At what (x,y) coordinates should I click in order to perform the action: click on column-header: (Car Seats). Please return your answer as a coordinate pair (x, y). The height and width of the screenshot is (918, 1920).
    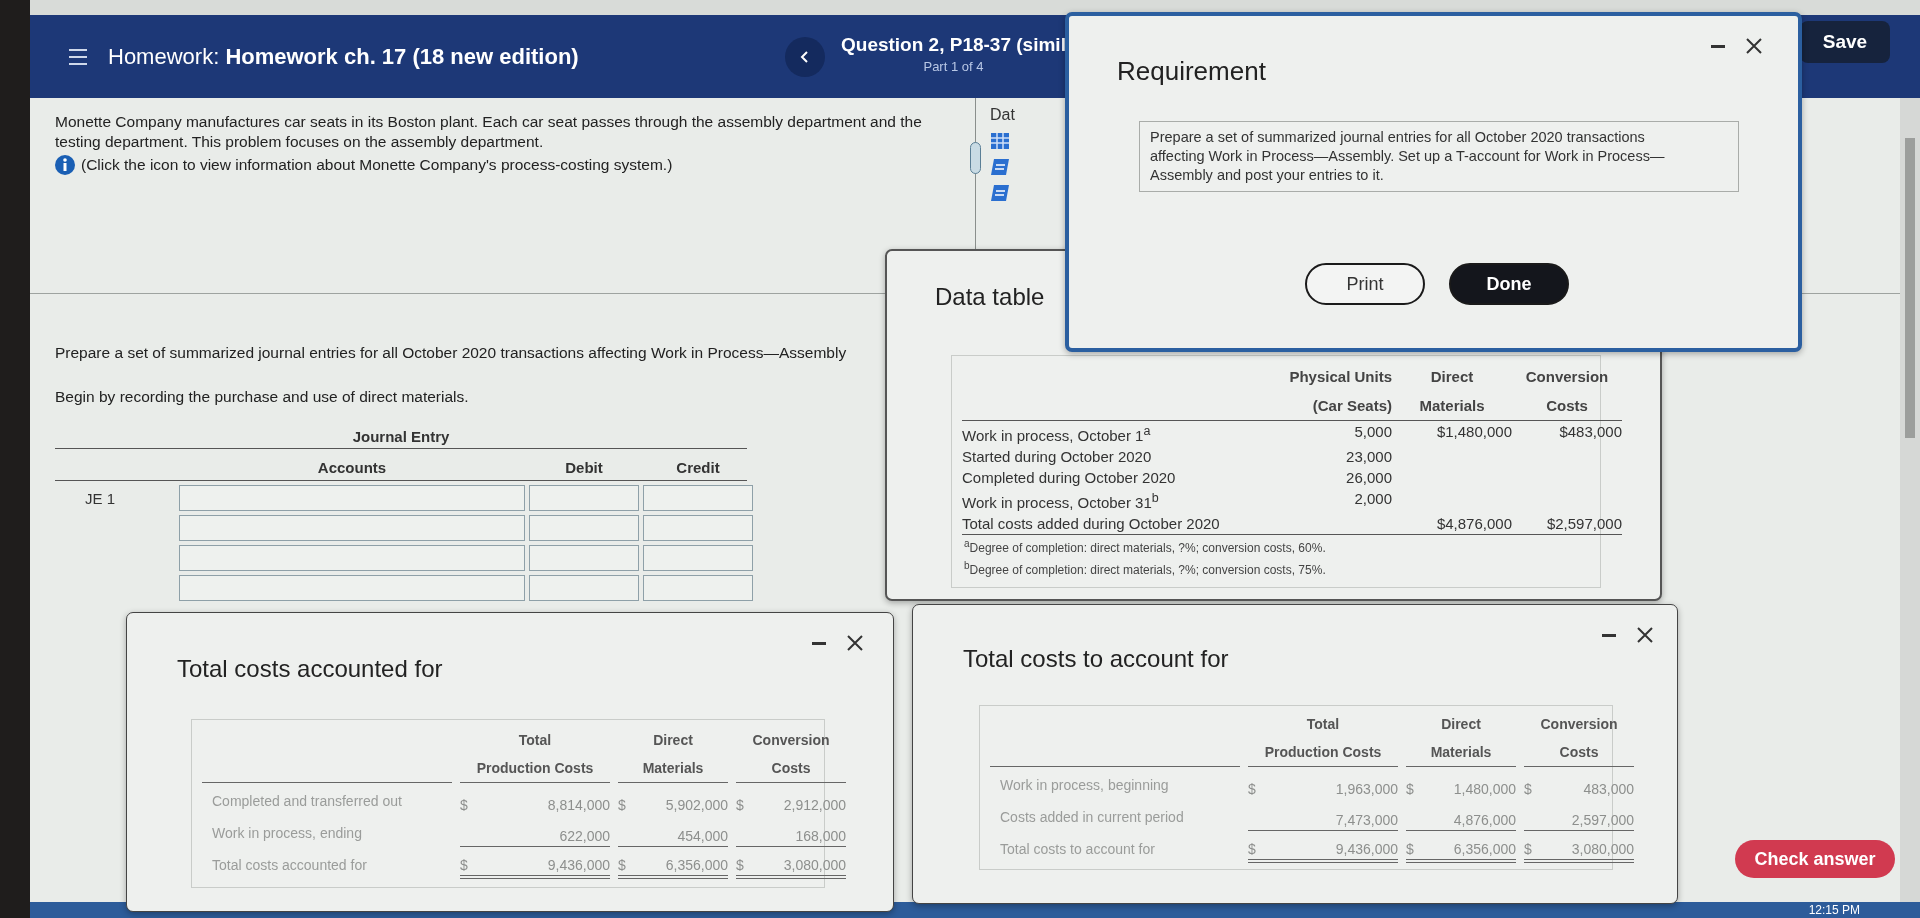
    Looking at the image, I should click on (1327, 406).